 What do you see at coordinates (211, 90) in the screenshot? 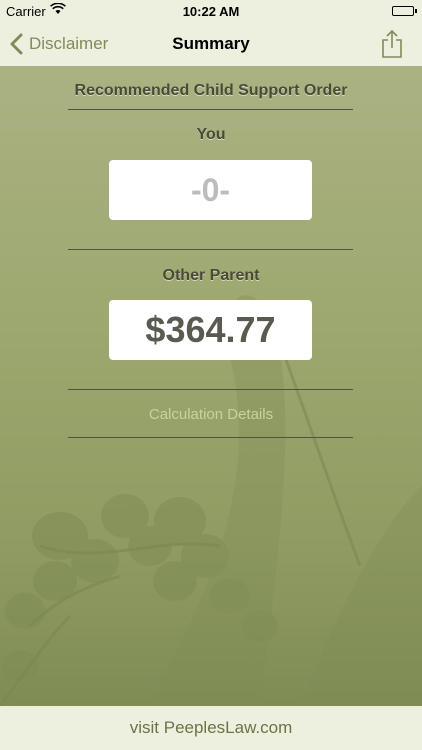
I see `summary-heading: Recommended Child Support Order` at bounding box center [211, 90].